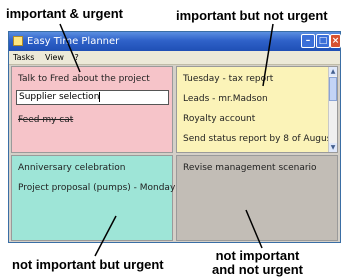 This screenshot has height=280, width=350. I want to click on callout-line-1: not important, so click(257, 255).